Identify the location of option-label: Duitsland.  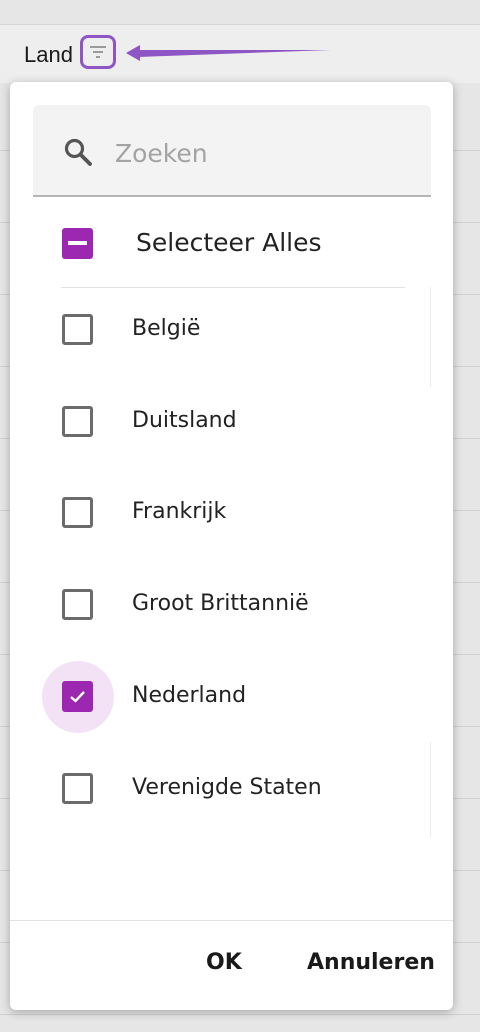
(184, 420).